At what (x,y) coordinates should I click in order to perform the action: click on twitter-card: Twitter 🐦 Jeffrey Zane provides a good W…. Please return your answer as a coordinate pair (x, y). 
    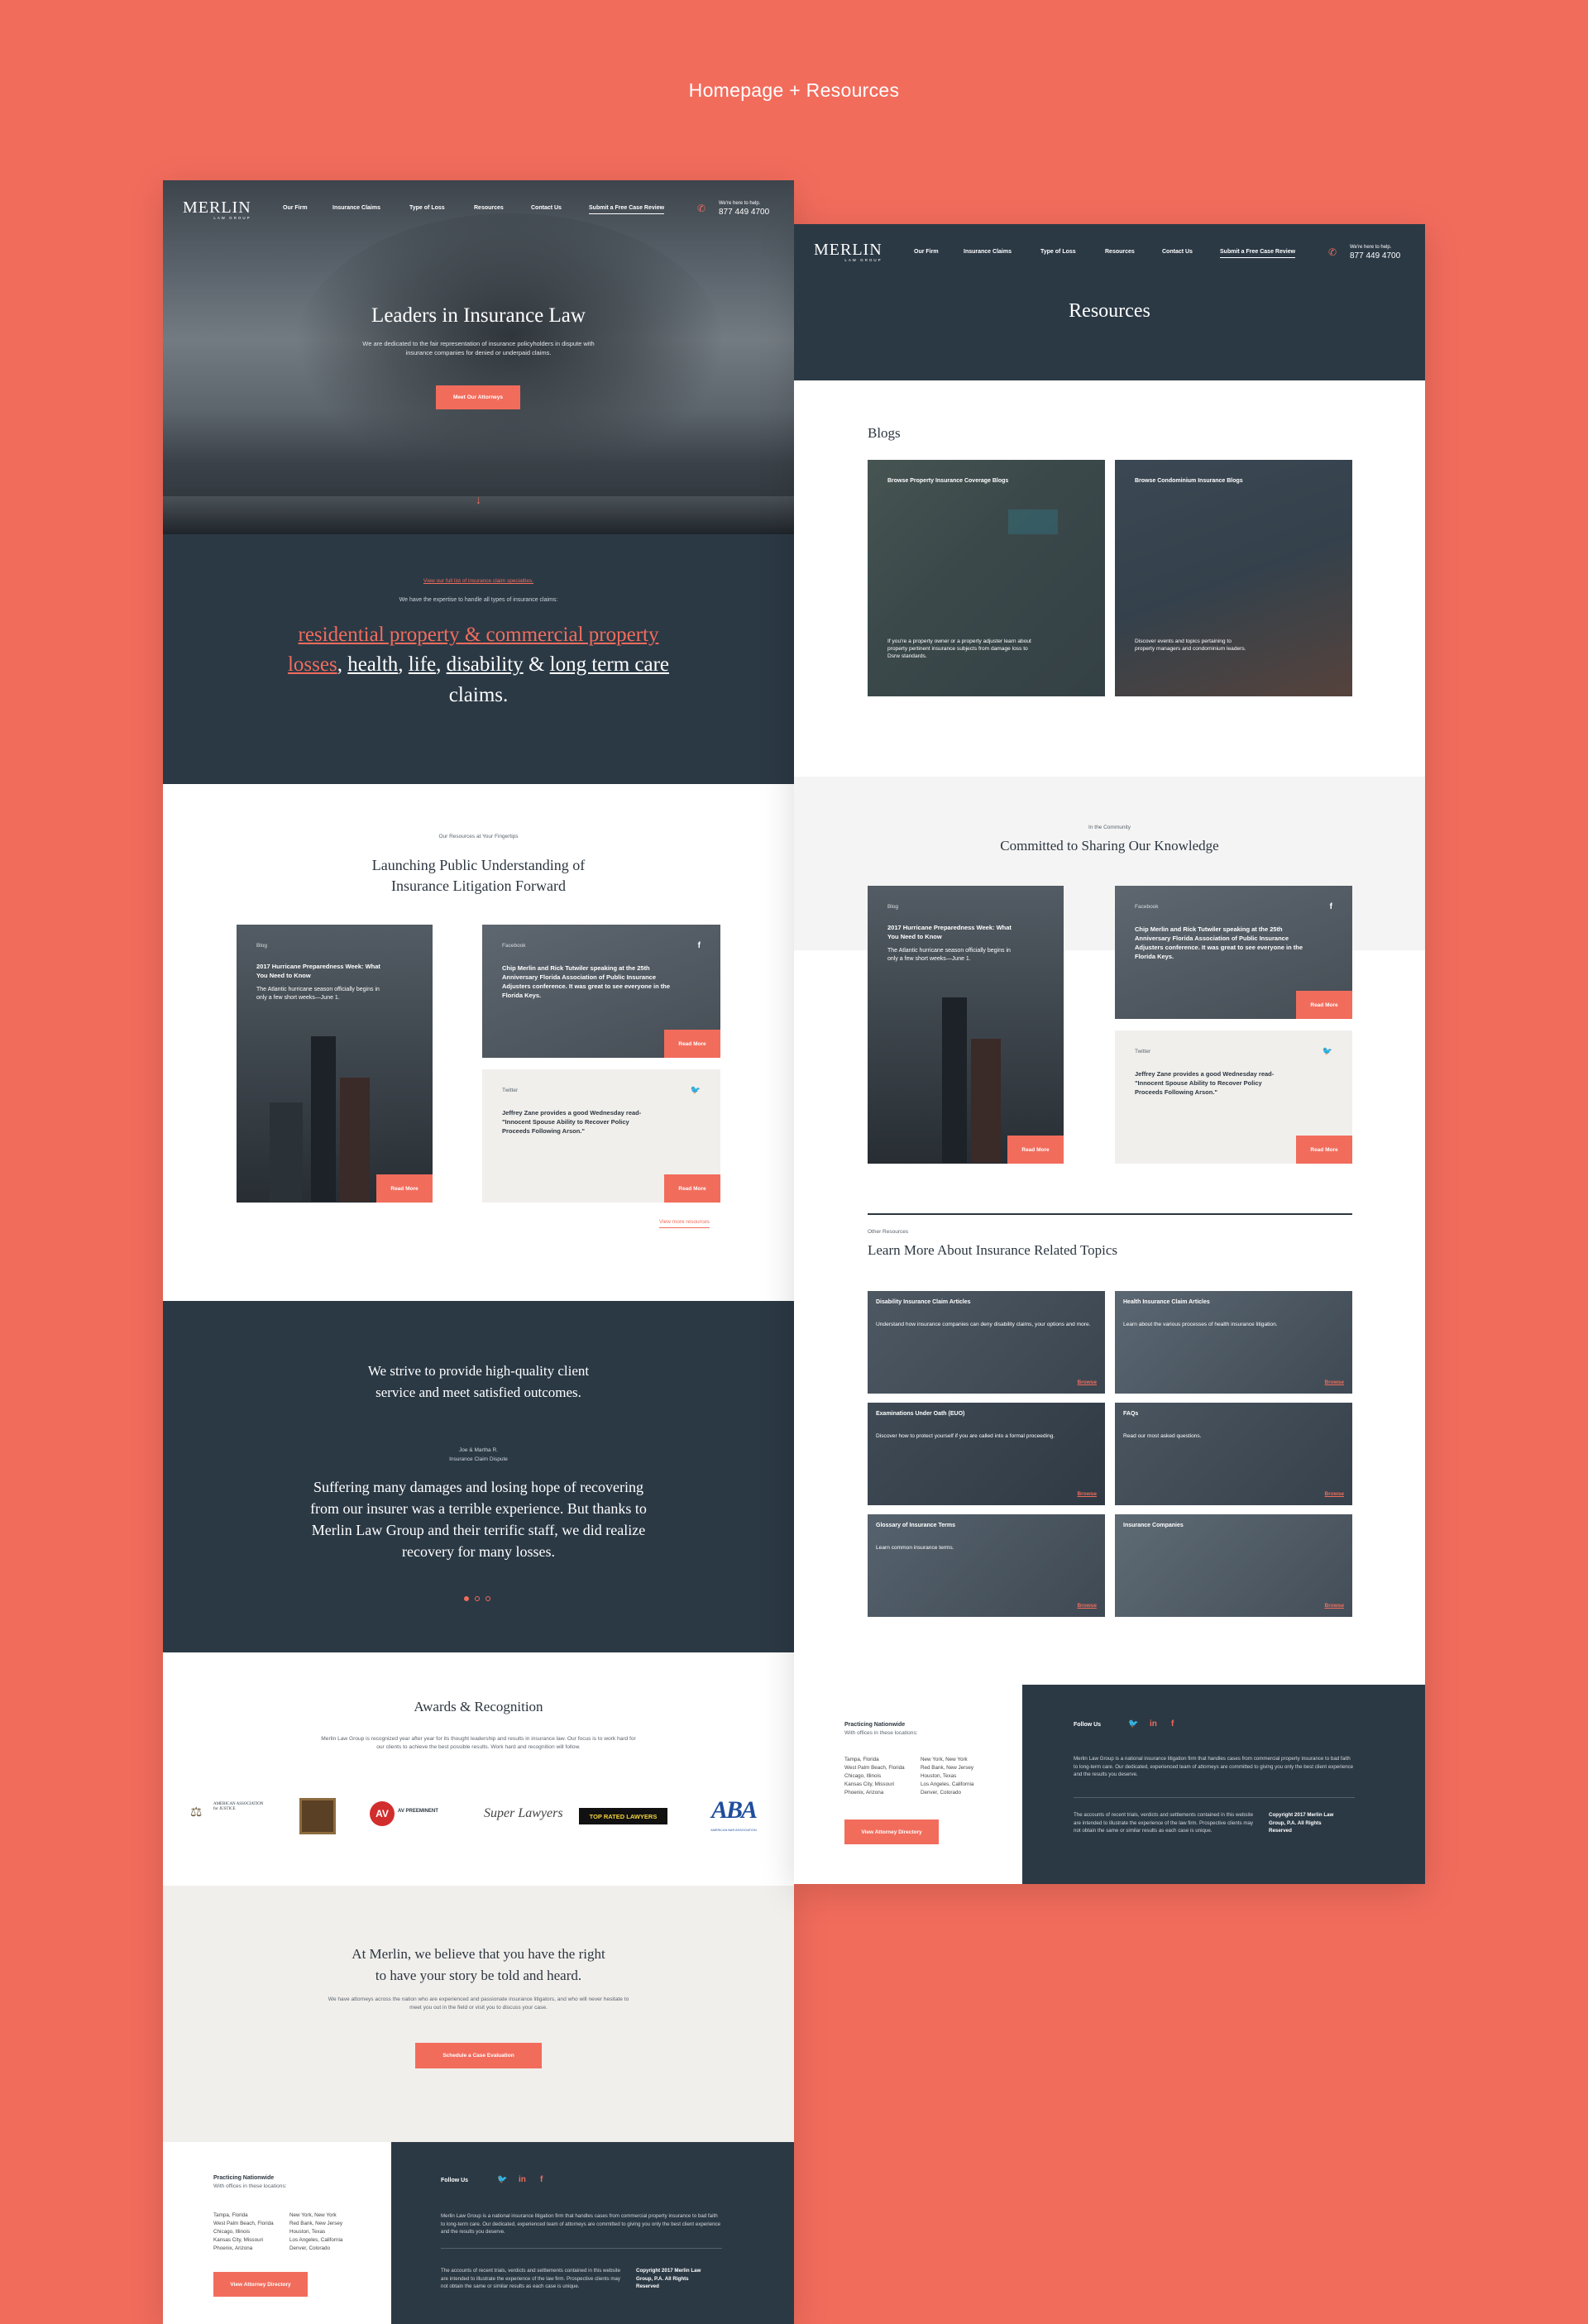
    Looking at the image, I should click on (601, 1136).